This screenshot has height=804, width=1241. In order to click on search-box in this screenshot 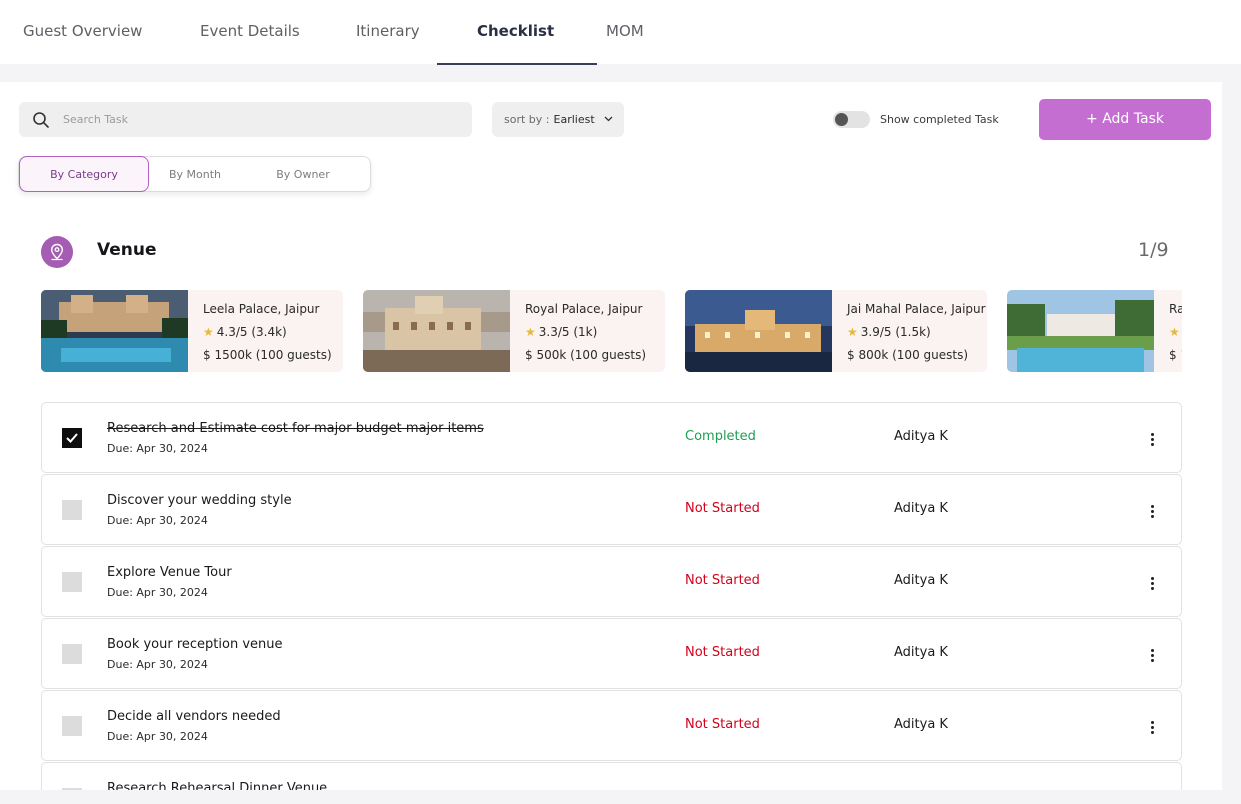, I will do `click(245, 119)`.